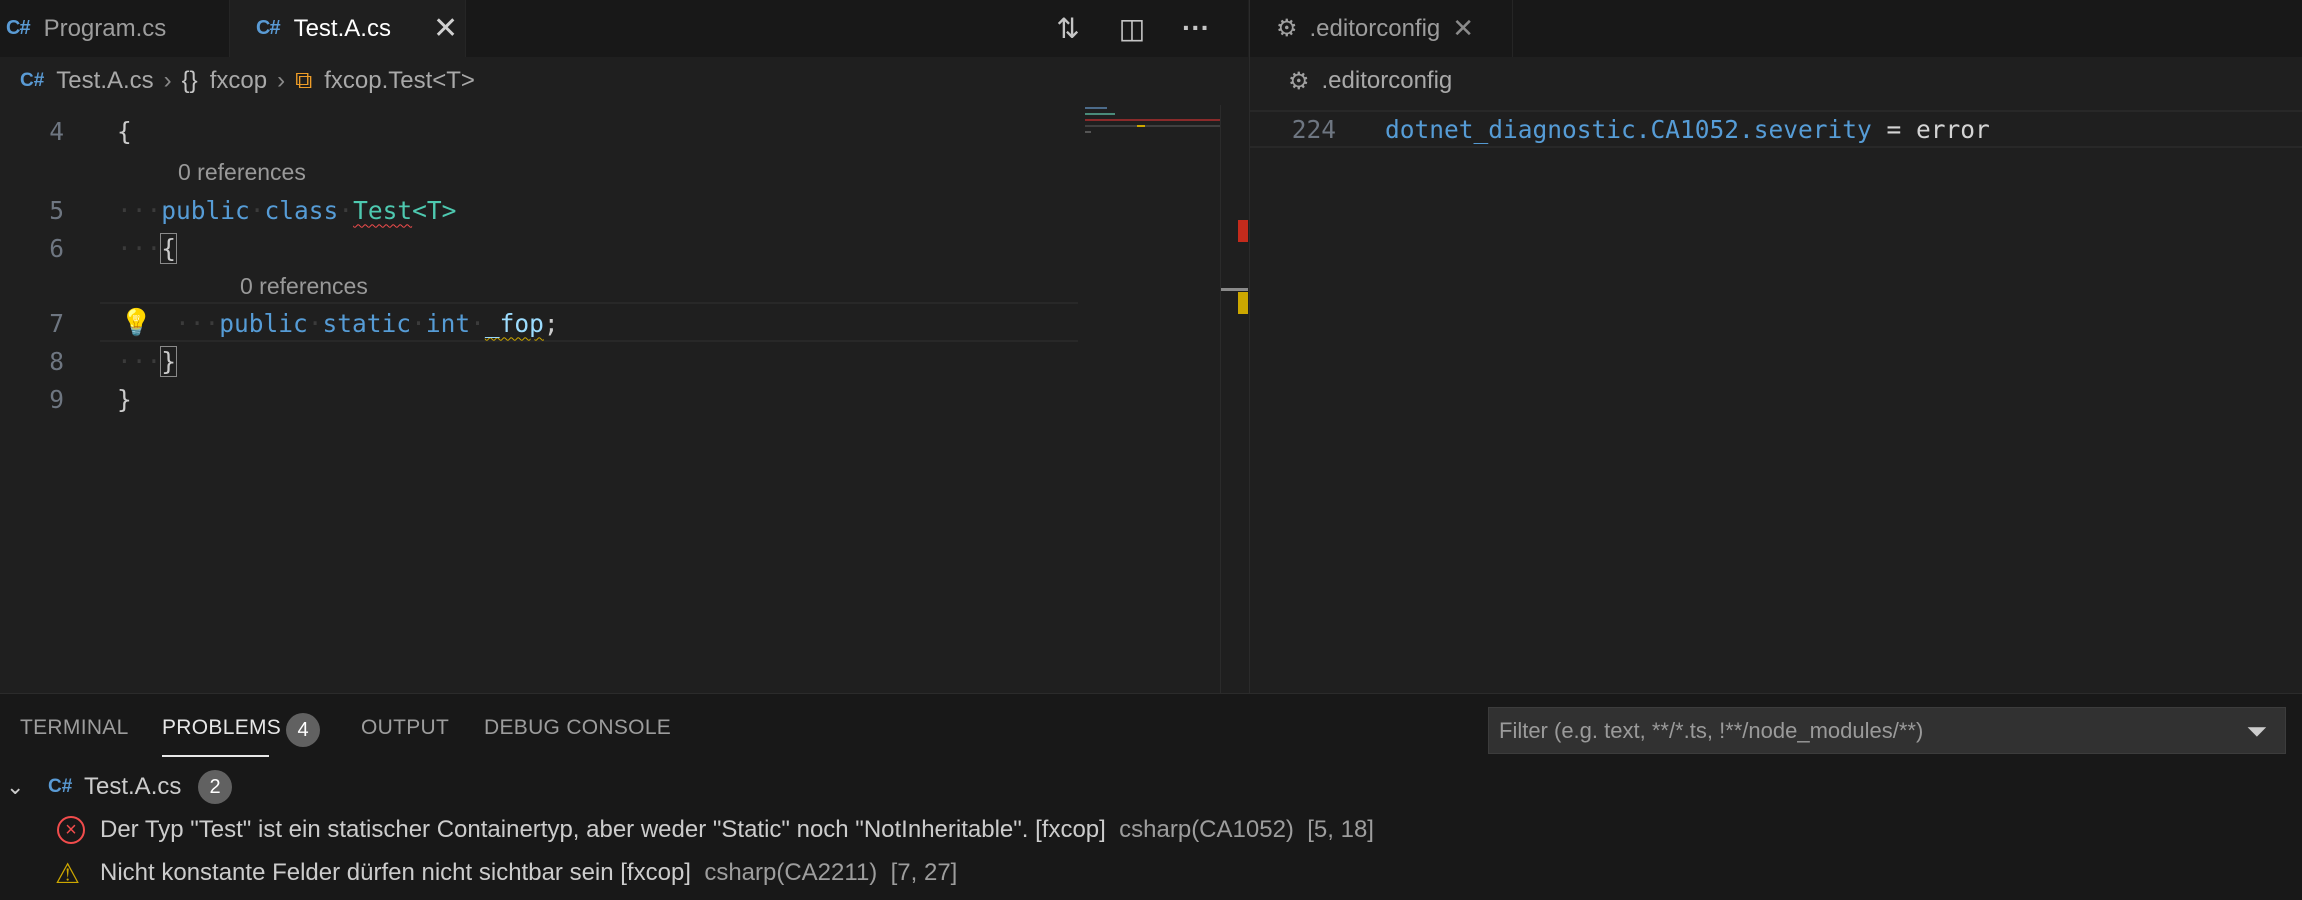 Image resolution: width=2302 pixels, height=900 pixels. What do you see at coordinates (2256, 732) in the screenshot?
I see `filter-icon: ⏷` at bounding box center [2256, 732].